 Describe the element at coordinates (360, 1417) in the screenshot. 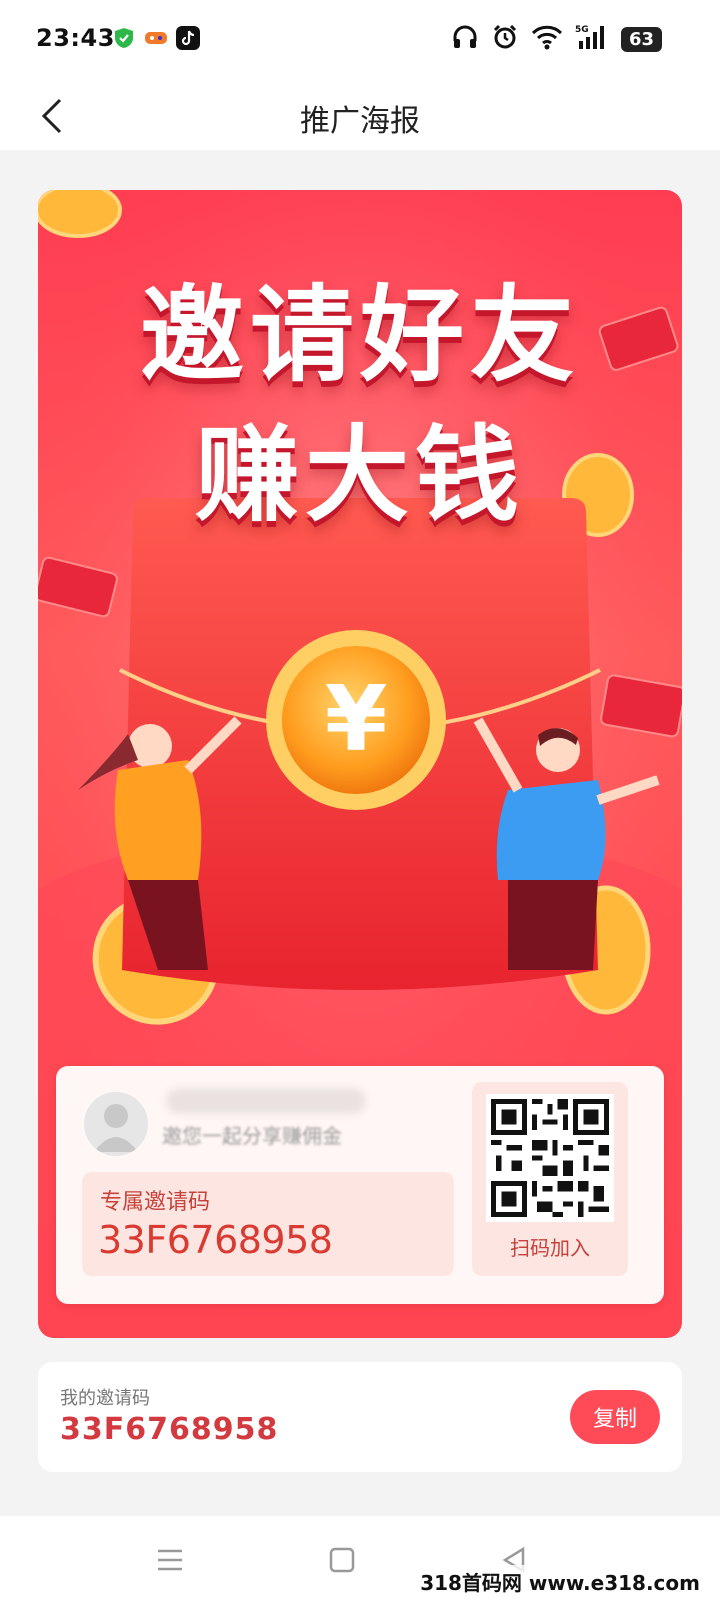

I see `my-invite-code-card: 我的邀请码 33F6768958 复制` at that location.